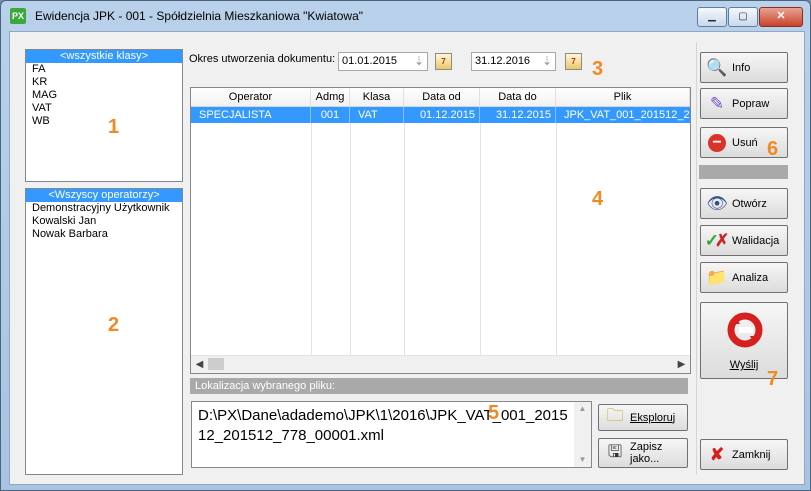  Describe the element at coordinates (743, 172) in the screenshot. I see `panel-separator` at that location.